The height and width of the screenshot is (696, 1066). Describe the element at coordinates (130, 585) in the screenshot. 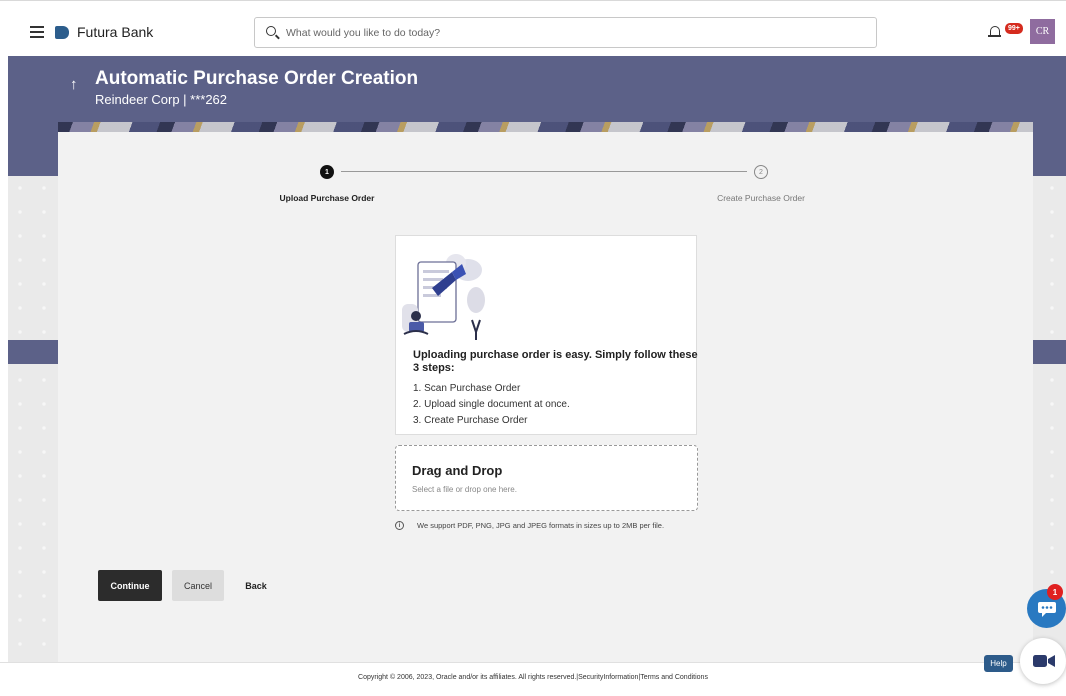

I see `continue-button: Continue` at that location.